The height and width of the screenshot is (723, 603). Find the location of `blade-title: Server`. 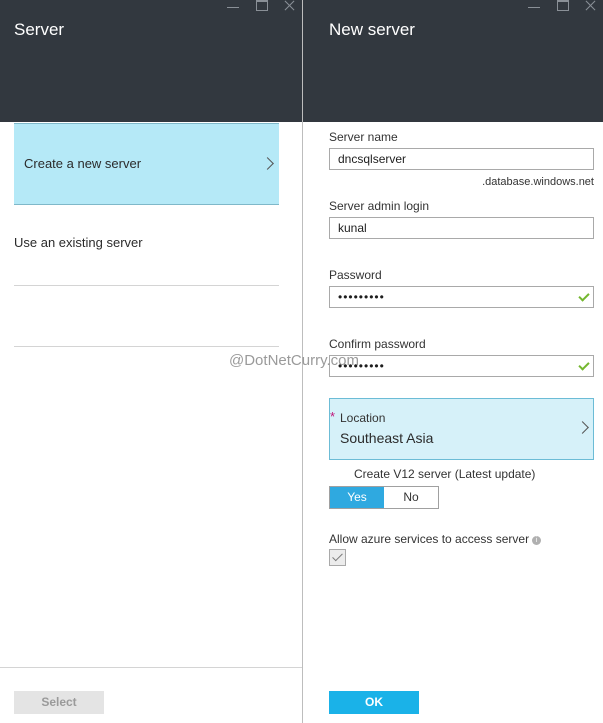

blade-title: Server is located at coordinates (39, 29).